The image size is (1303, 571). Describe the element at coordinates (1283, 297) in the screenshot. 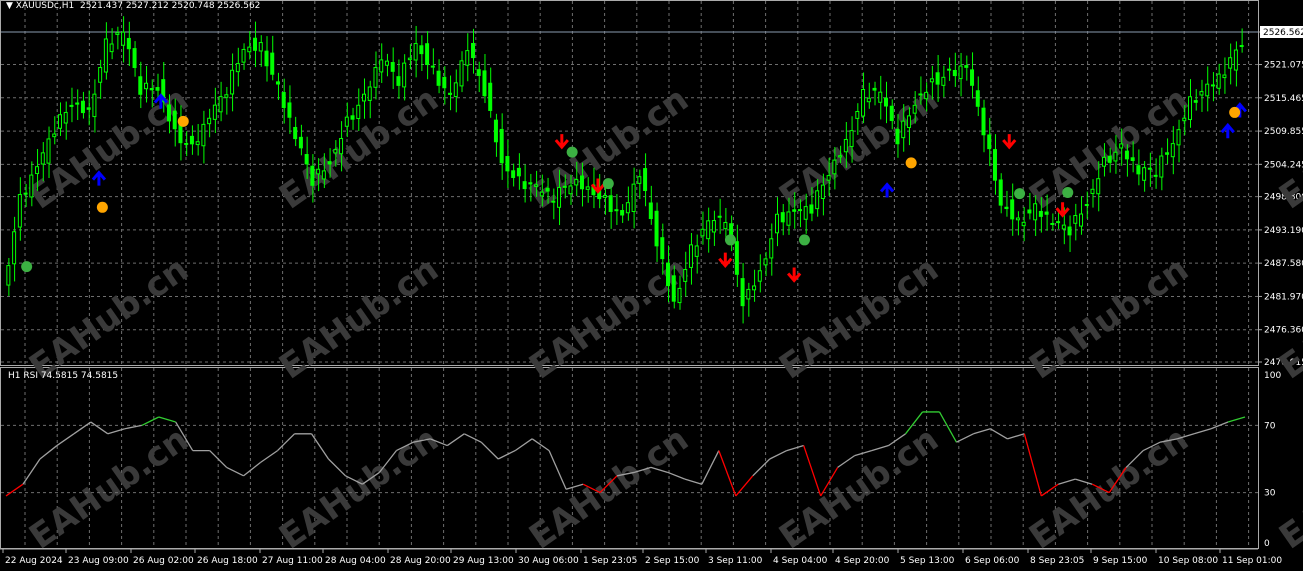

I see `y-tick-label: 2481.970` at that location.